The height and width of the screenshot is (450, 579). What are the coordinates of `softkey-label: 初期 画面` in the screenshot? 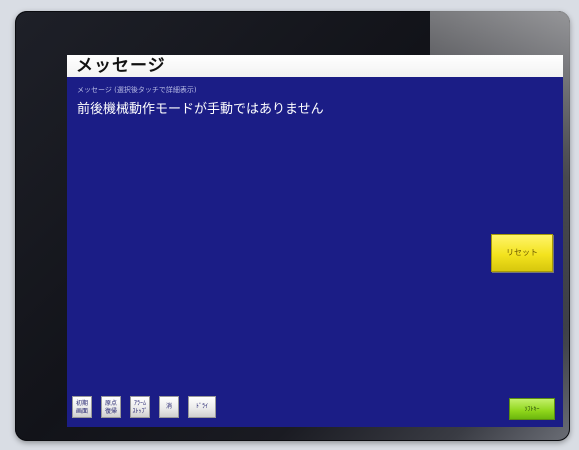 It's located at (81, 407).